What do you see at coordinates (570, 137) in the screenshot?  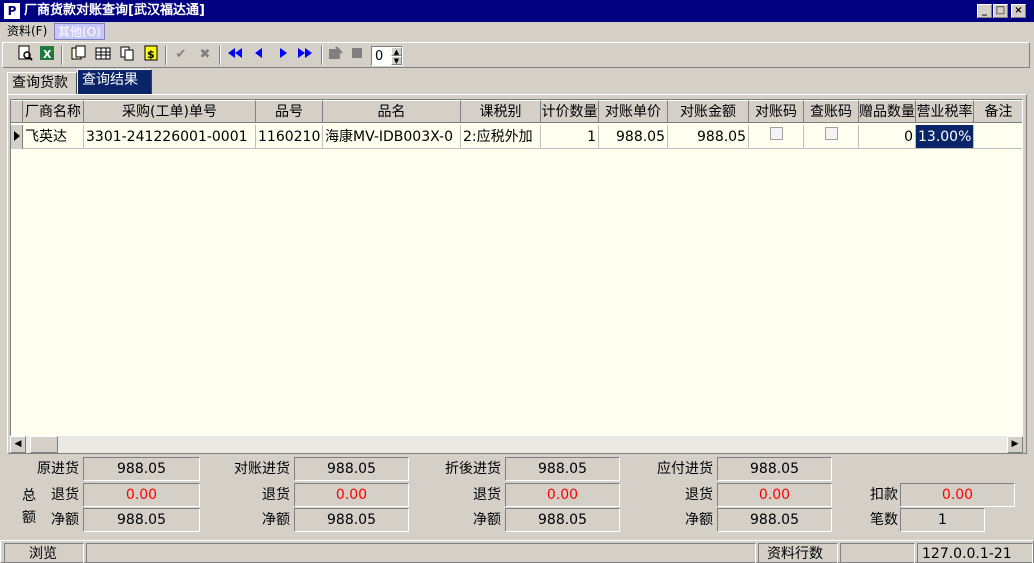 I see `cell-qty: 1` at bounding box center [570, 137].